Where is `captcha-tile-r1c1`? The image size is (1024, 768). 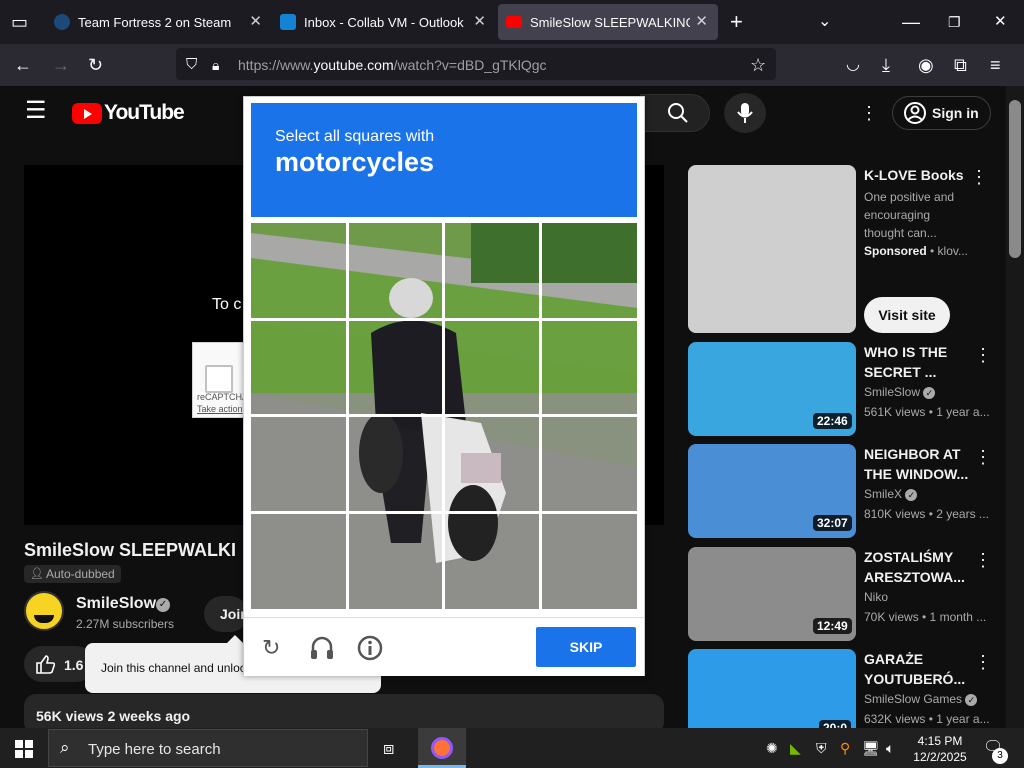 captcha-tile-r1c1 is located at coordinates (298, 270).